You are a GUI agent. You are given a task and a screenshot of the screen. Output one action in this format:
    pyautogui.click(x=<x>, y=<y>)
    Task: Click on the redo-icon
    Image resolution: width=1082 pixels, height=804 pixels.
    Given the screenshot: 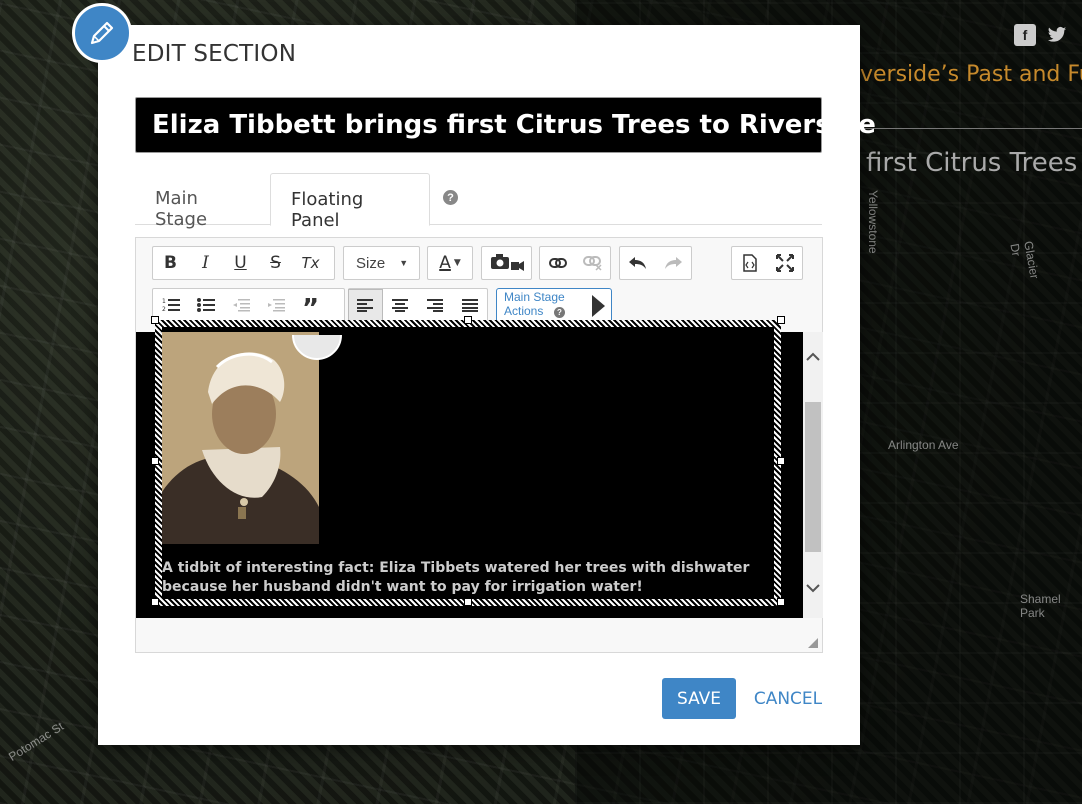 What is the action you would take?
    pyautogui.click(x=673, y=263)
    